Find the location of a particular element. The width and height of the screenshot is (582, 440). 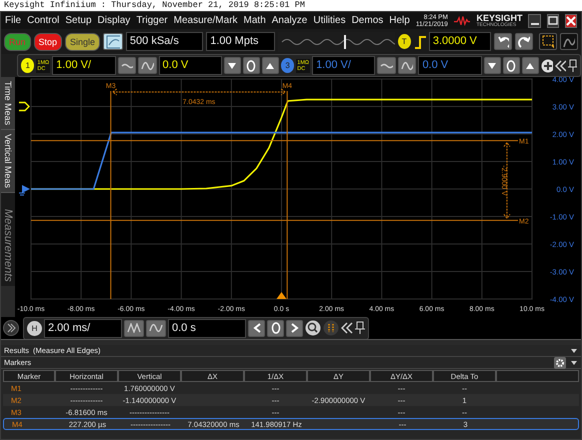

settings-icon is located at coordinates (560, 362).